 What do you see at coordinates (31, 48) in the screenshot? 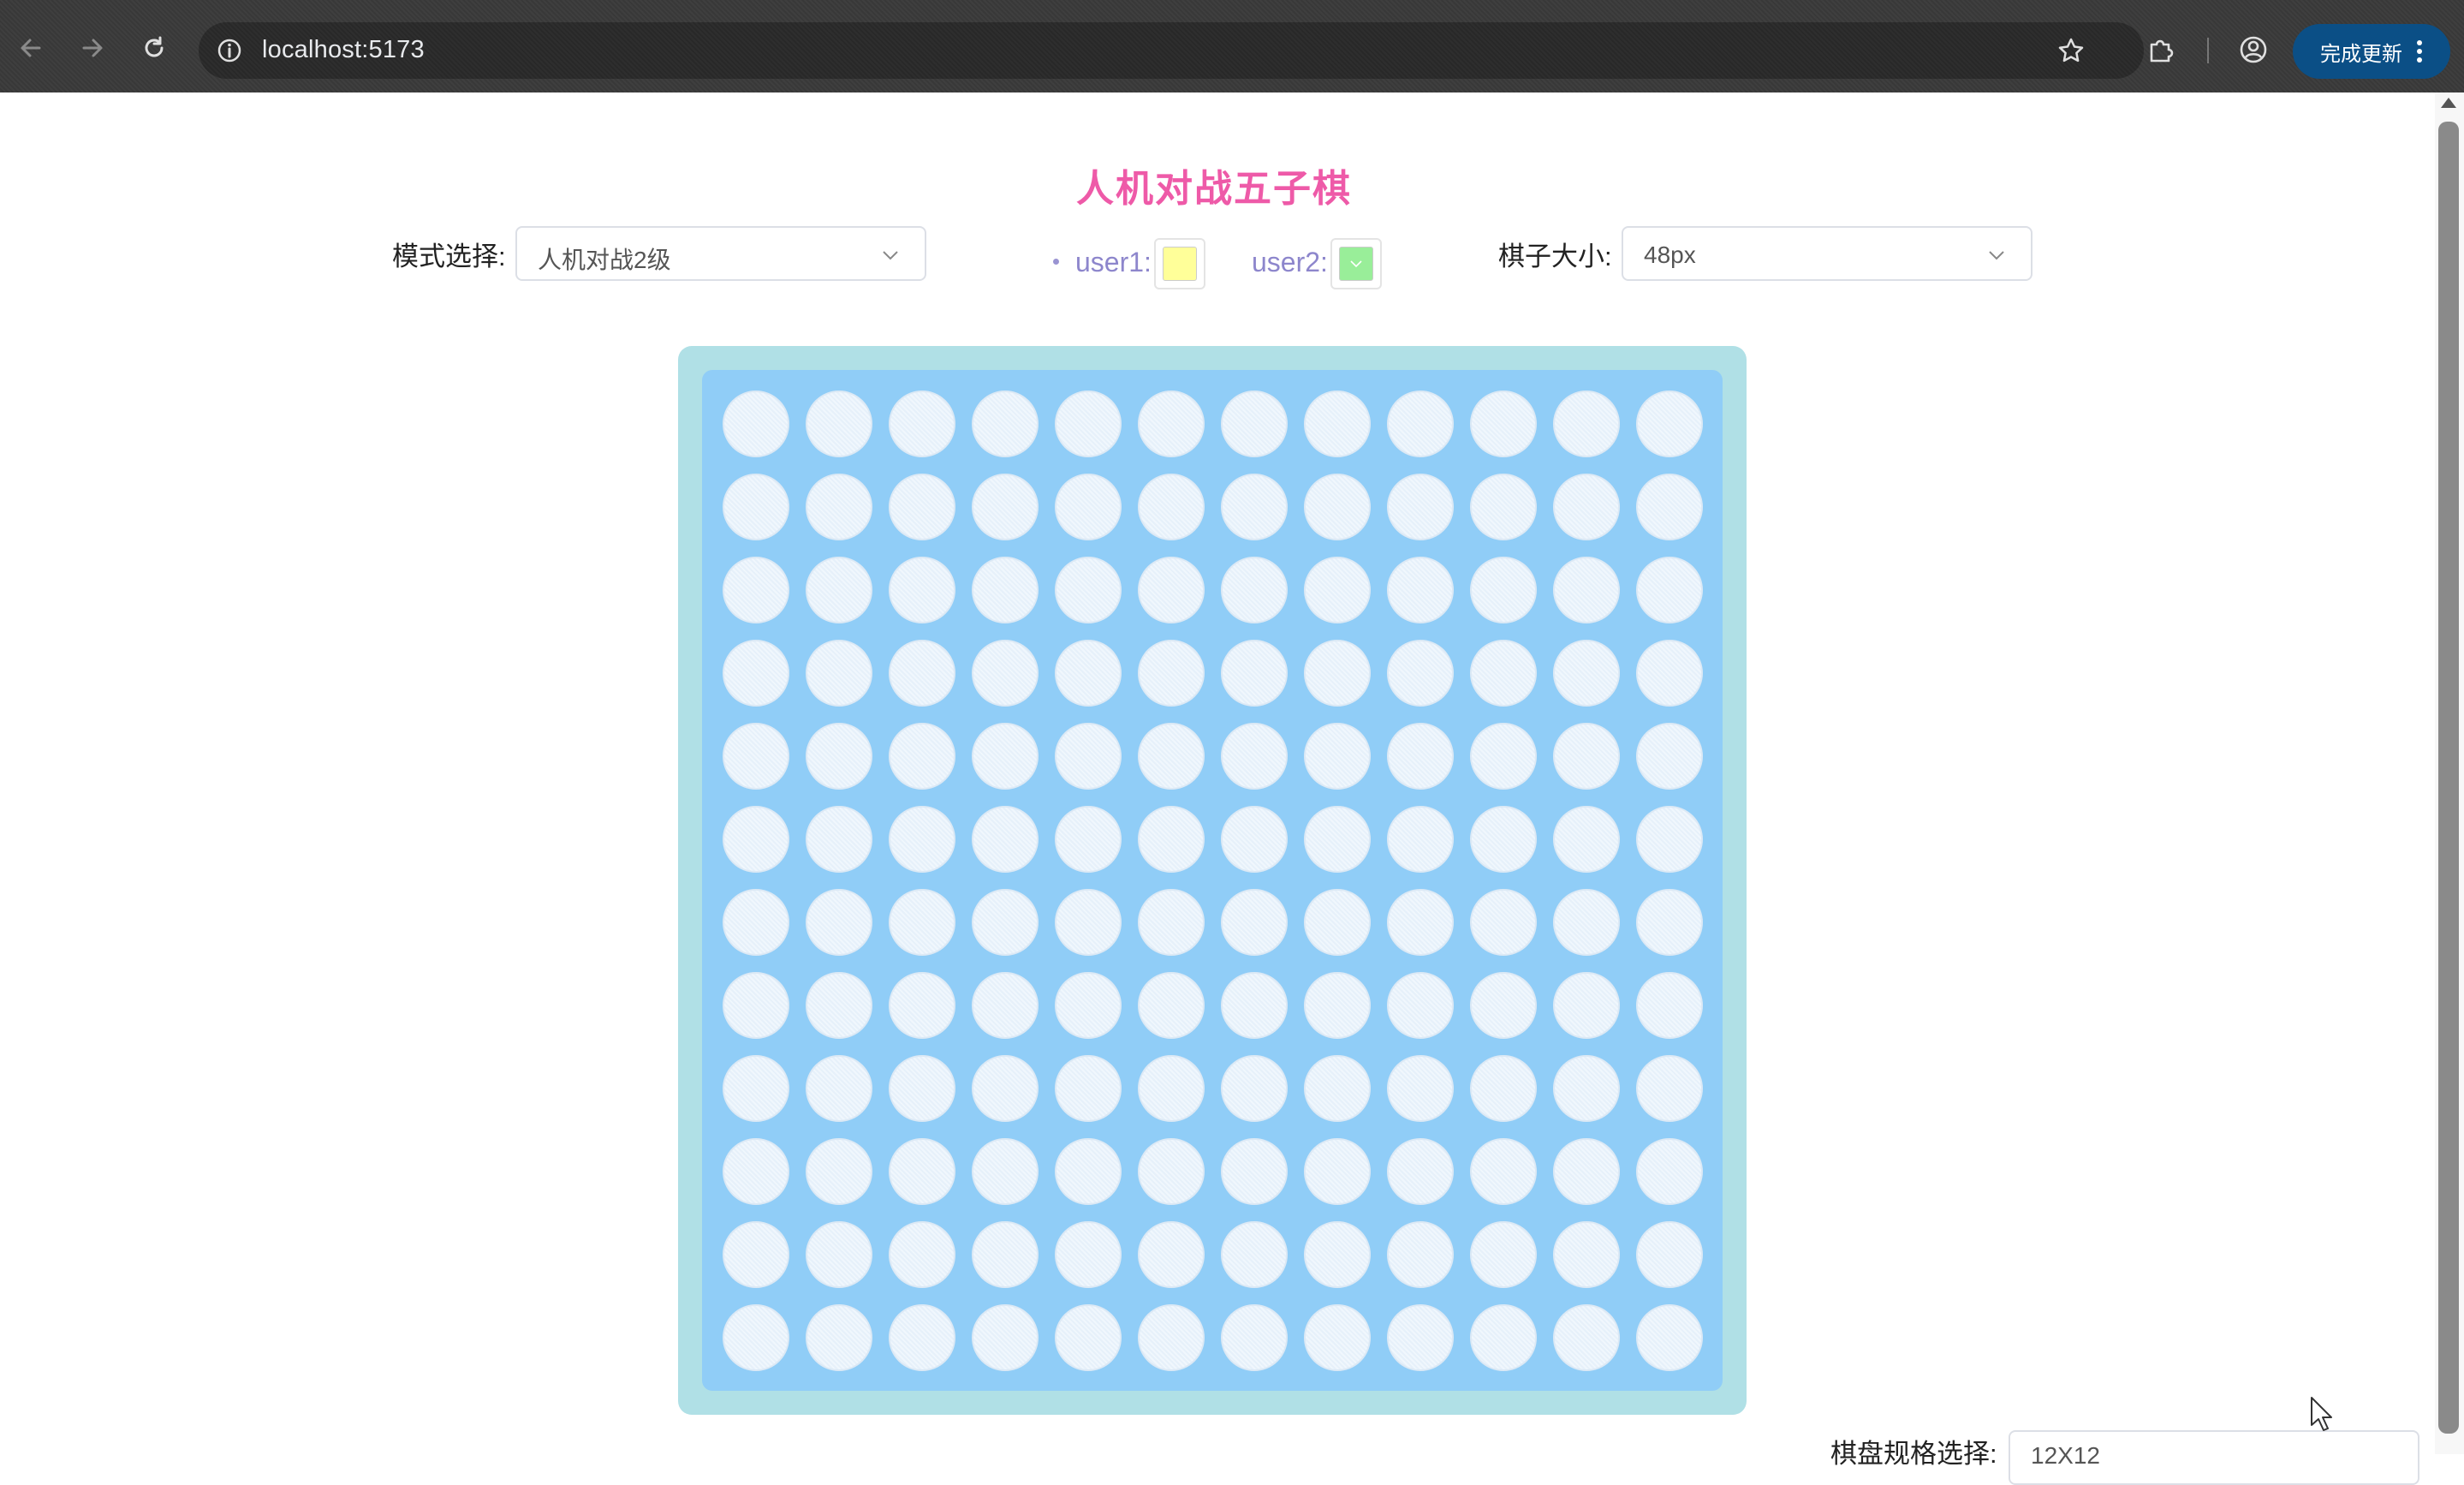
I see `back-arrow-icon` at bounding box center [31, 48].